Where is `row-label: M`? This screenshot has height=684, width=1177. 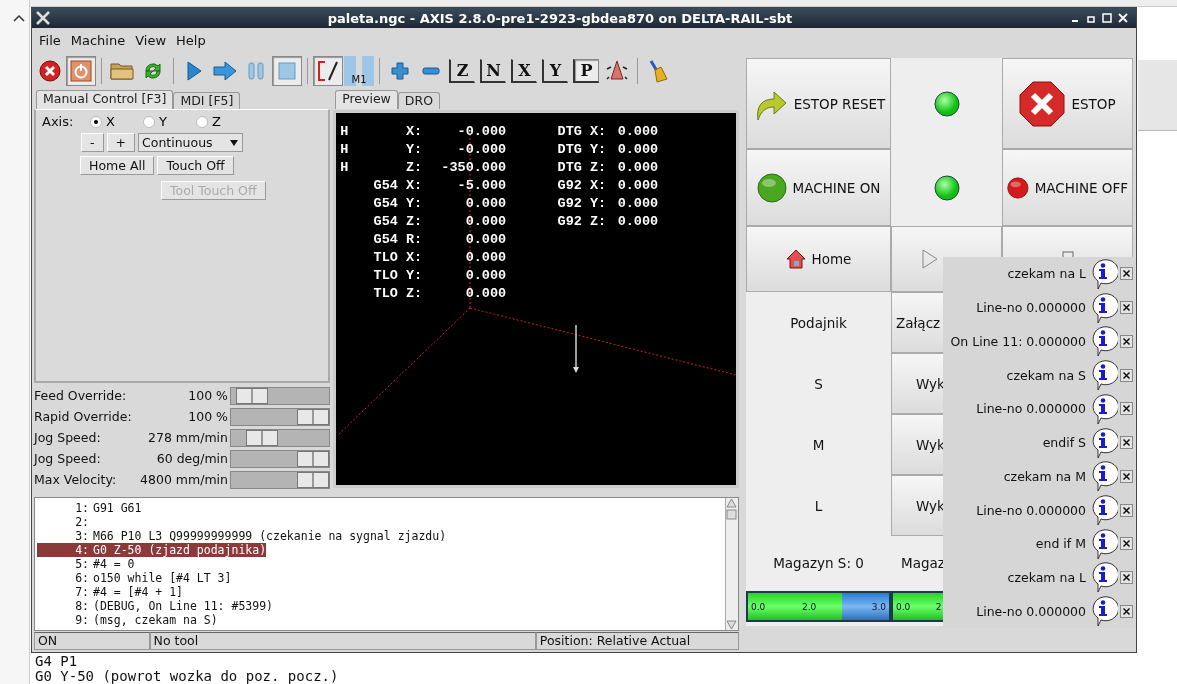
row-label: M is located at coordinates (818, 444).